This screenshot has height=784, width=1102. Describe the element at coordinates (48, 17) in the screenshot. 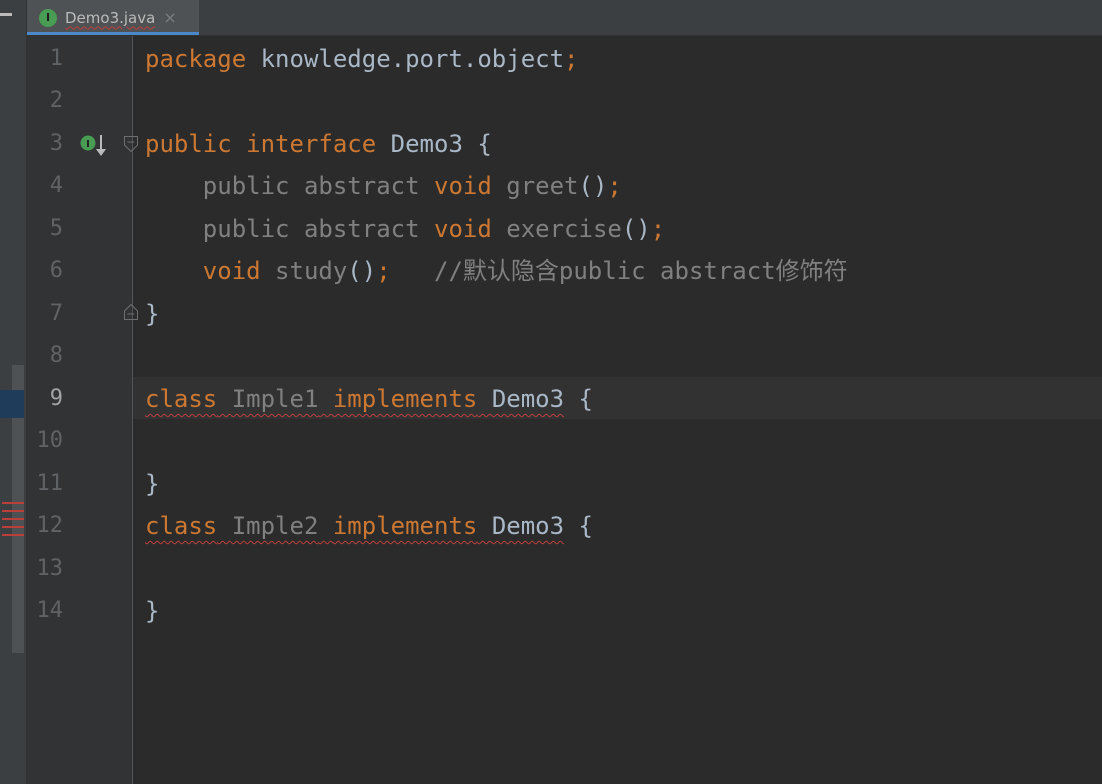

I see `interface-icon: I` at that location.